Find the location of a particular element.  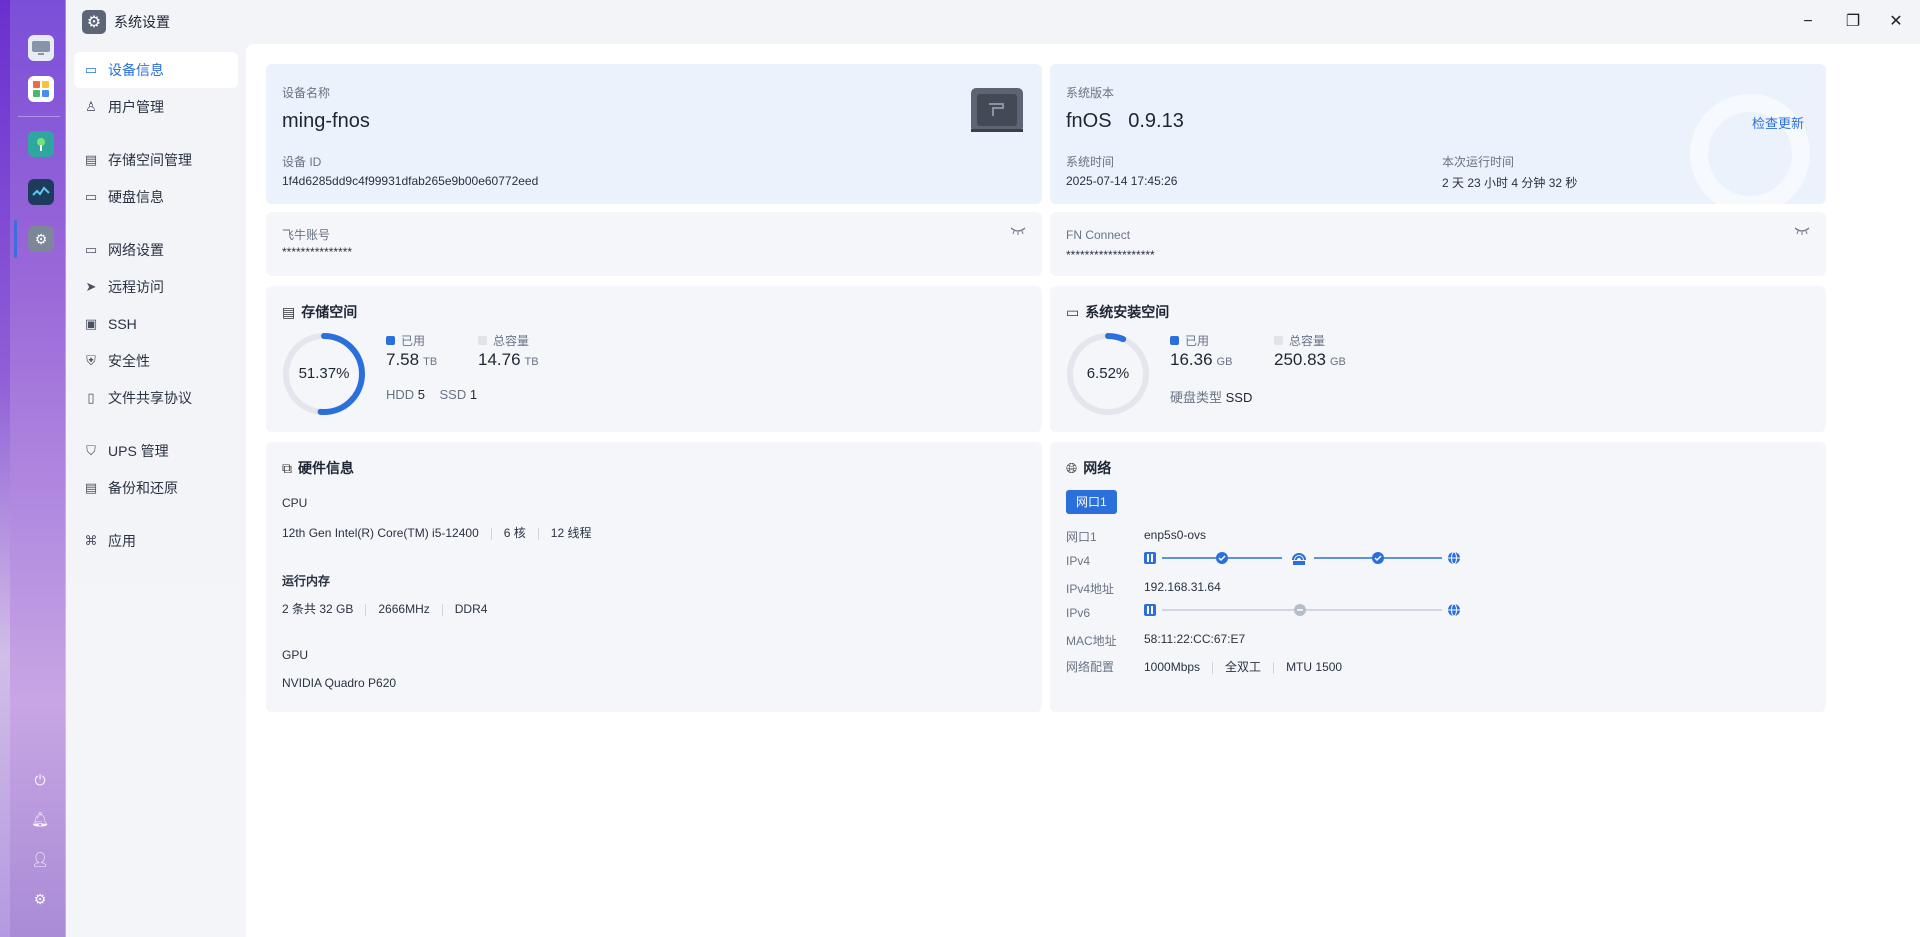

device-id-label: 设备 ID is located at coordinates (302, 162).